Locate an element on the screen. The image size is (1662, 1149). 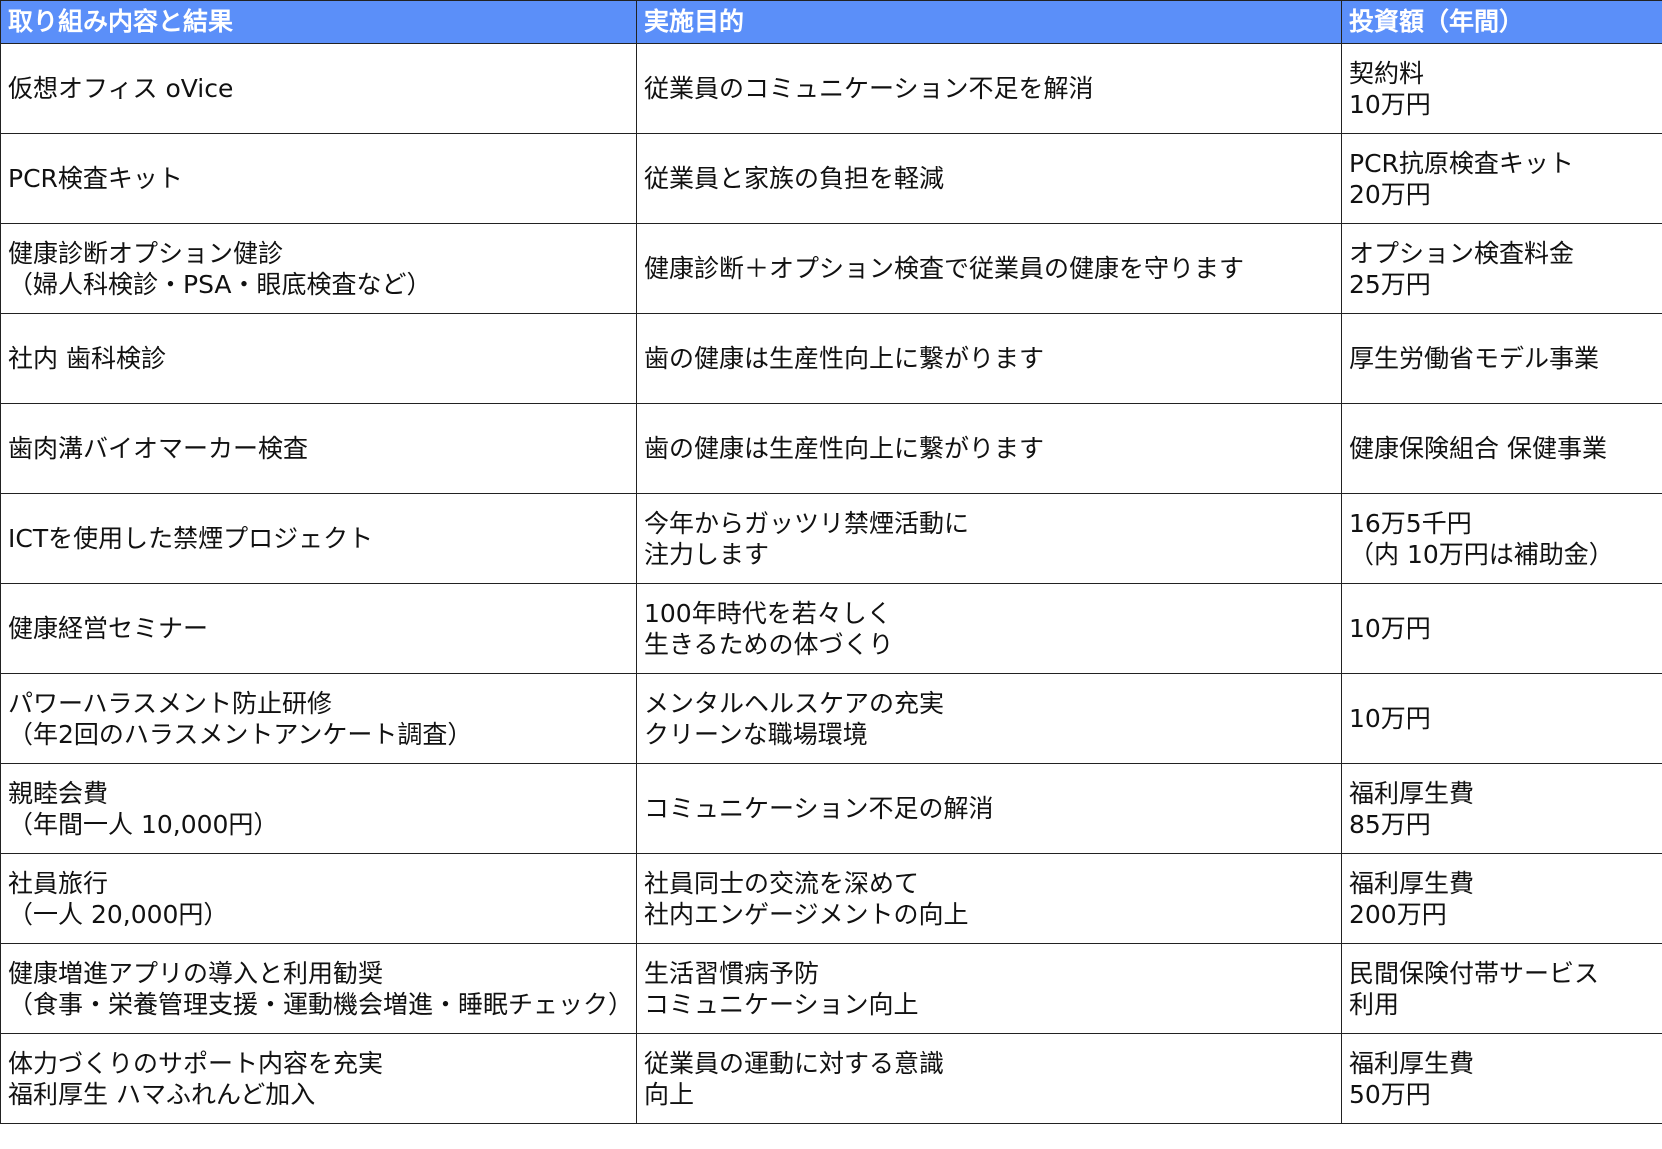
purpose-cell: 今年からガッツリ禁煙活動に 注力します is located at coordinates (989, 538).